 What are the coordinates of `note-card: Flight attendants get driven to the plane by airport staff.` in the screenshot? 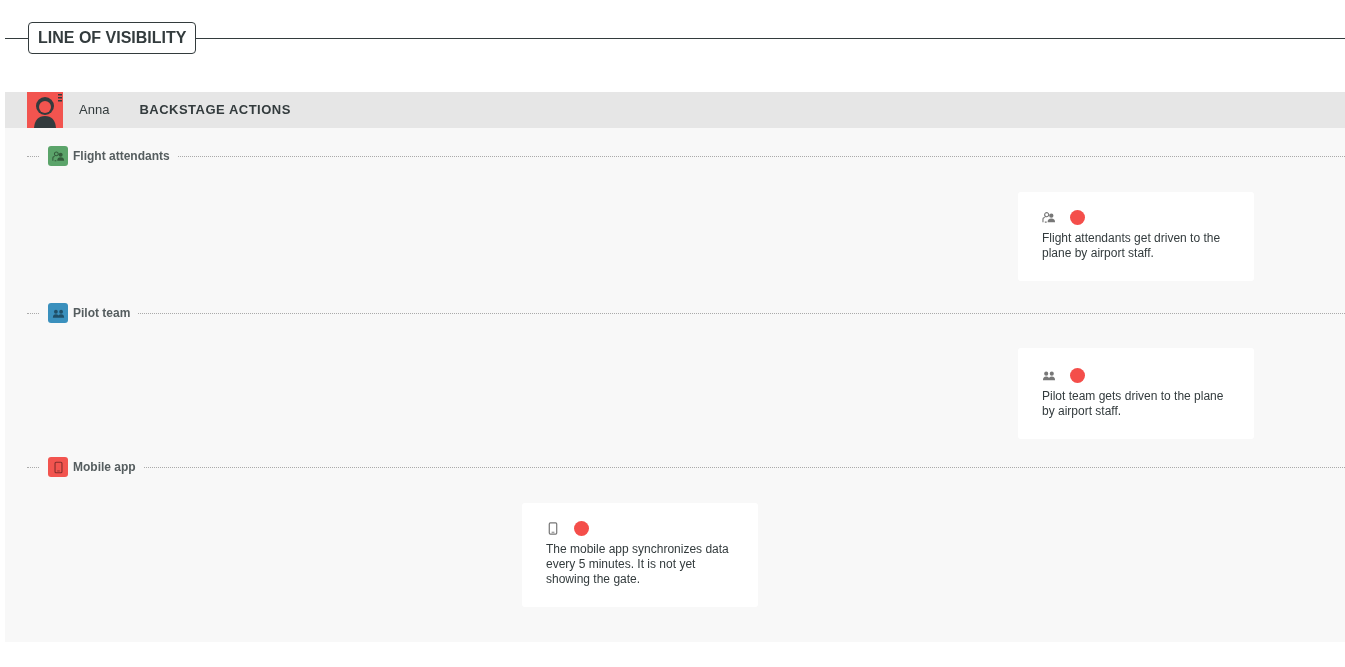 It's located at (1136, 236).